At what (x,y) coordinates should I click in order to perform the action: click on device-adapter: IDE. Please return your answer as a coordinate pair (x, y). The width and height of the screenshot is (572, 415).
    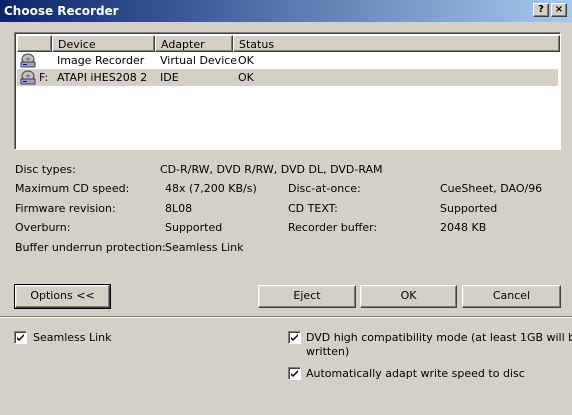
    Looking at the image, I should click on (169, 77).